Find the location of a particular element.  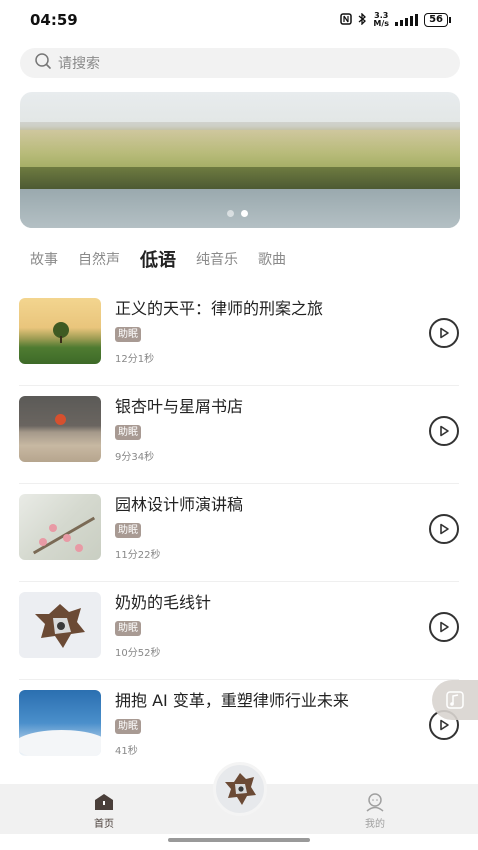

list-item: 银杏叶与星屑书店 助眠 9分34秒 is located at coordinates (239, 435).